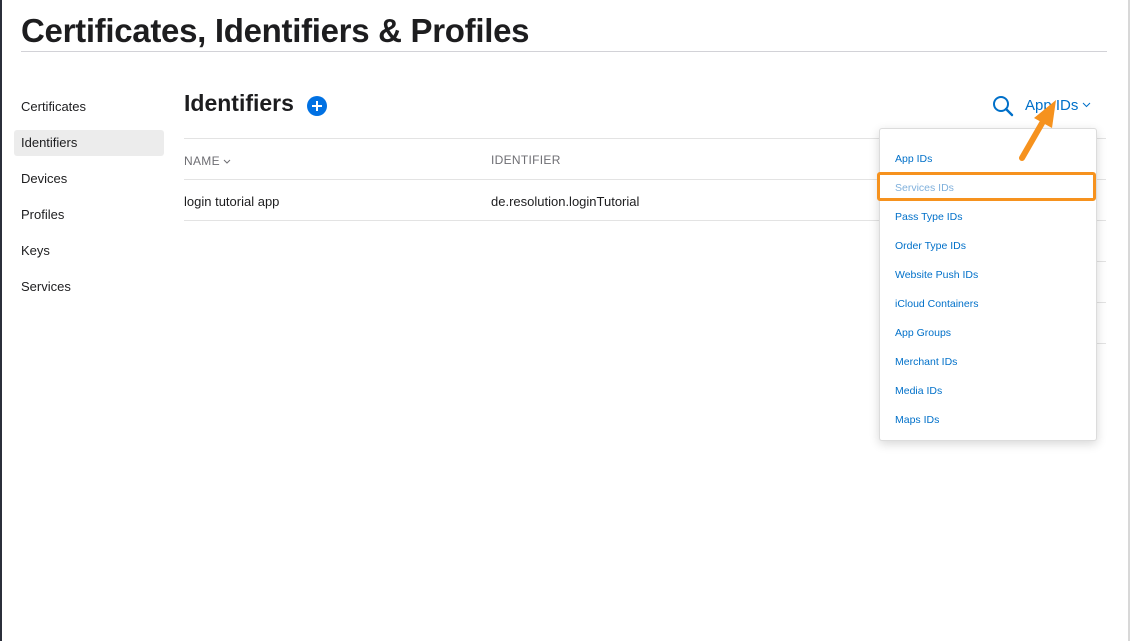 The image size is (1130, 641). I want to click on table-cell-name: login tutorial app, so click(231, 201).